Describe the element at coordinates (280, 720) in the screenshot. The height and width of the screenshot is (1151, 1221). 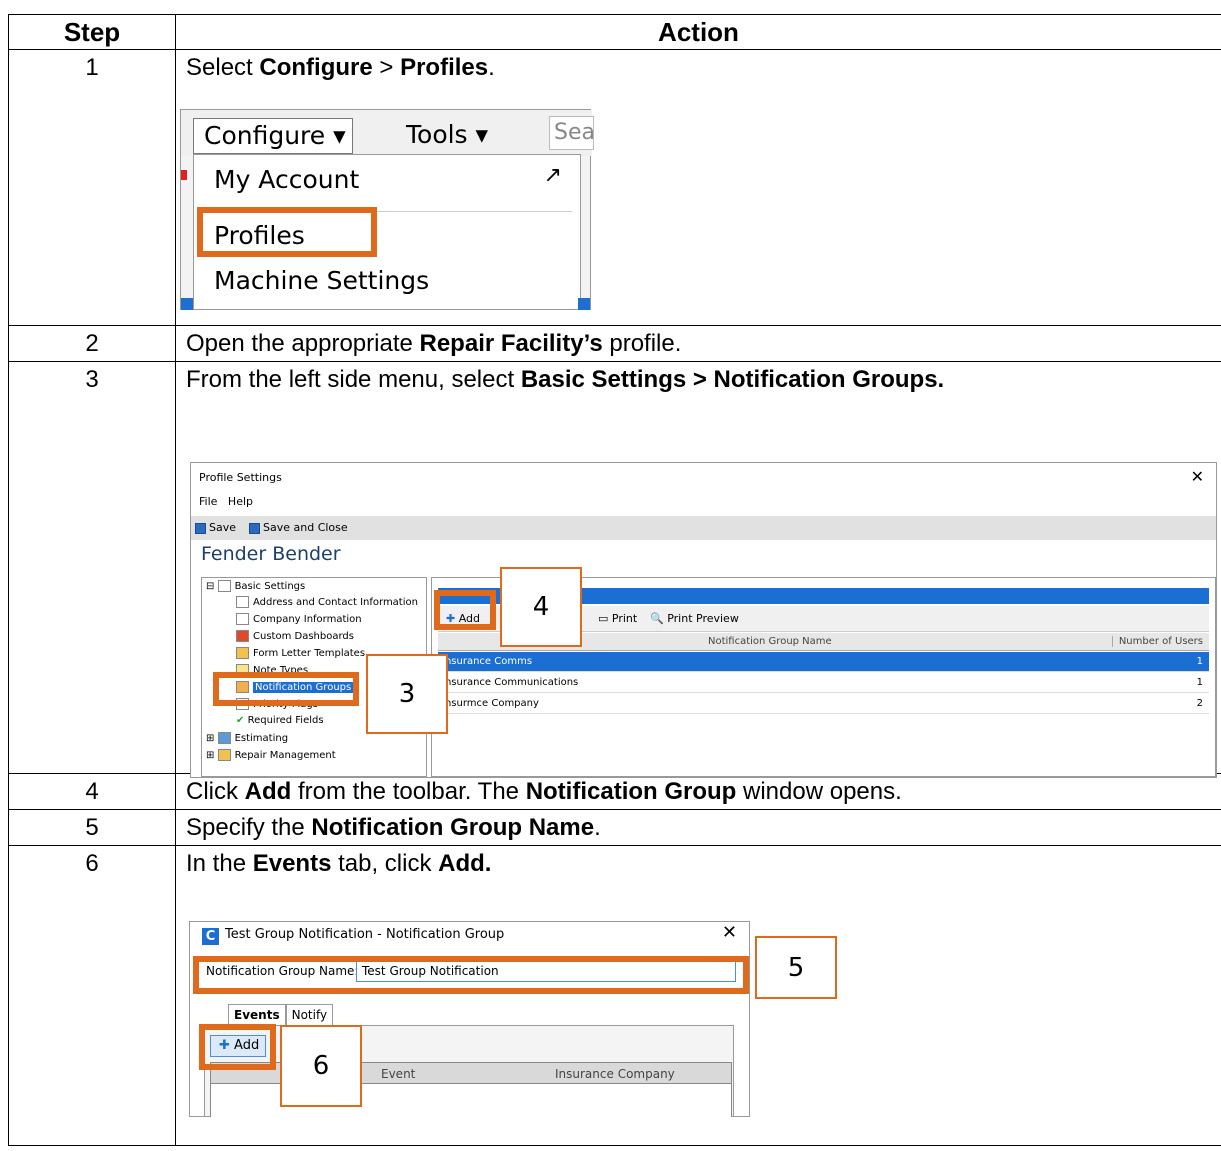
I see `tree-node-required-fields: ✔ Required Fields` at that location.